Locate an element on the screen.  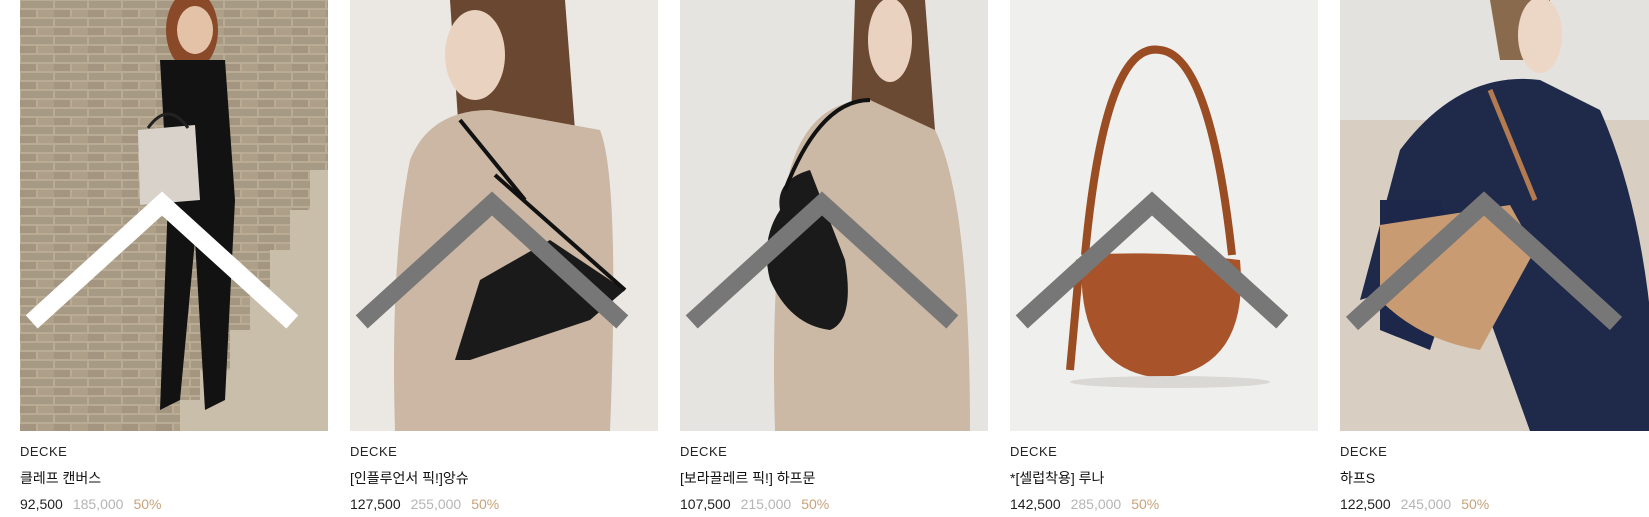
price-row: 127,500 255,000 50% is located at coordinates (504, 504).